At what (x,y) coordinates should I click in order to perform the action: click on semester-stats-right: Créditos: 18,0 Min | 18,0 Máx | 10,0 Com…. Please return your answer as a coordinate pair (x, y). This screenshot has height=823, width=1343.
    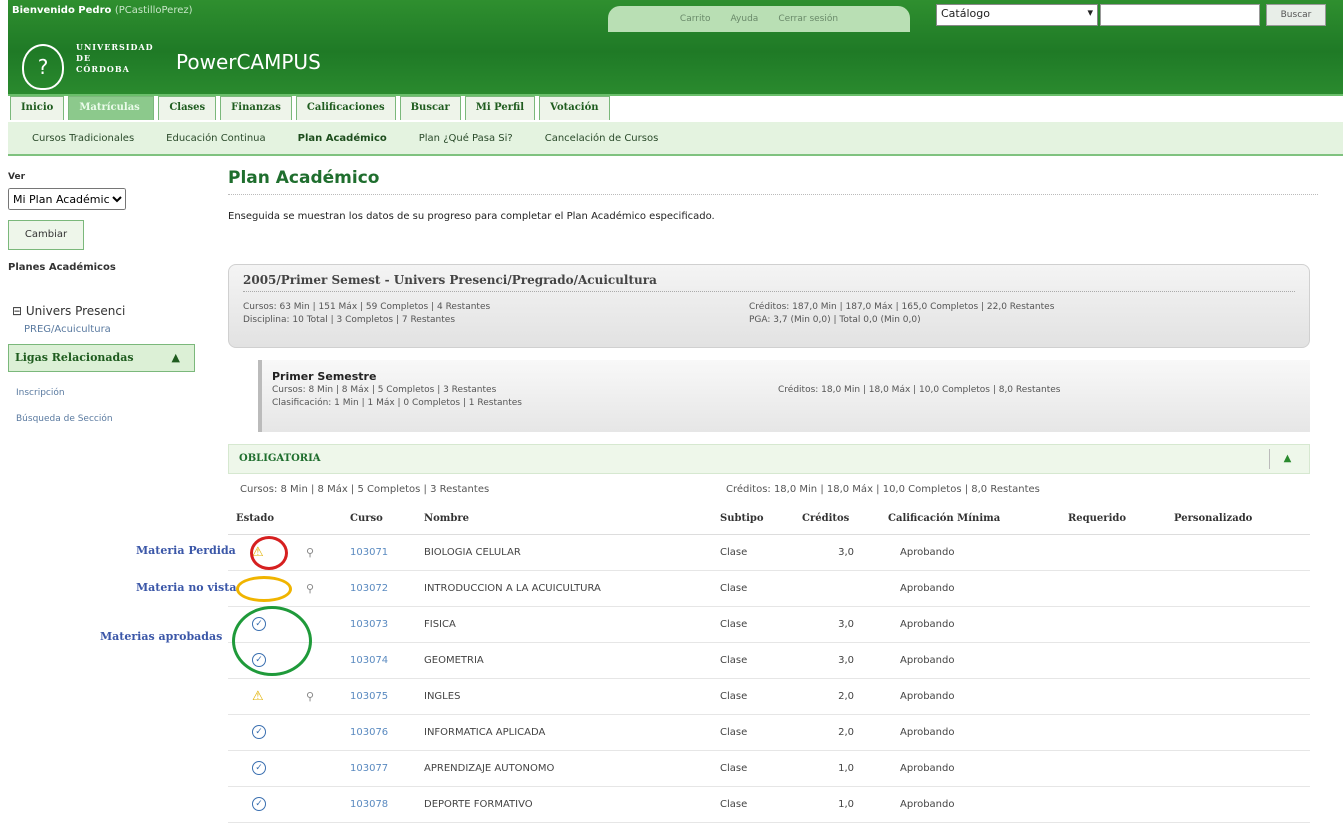
    Looking at the image, I should click on (919, 390).